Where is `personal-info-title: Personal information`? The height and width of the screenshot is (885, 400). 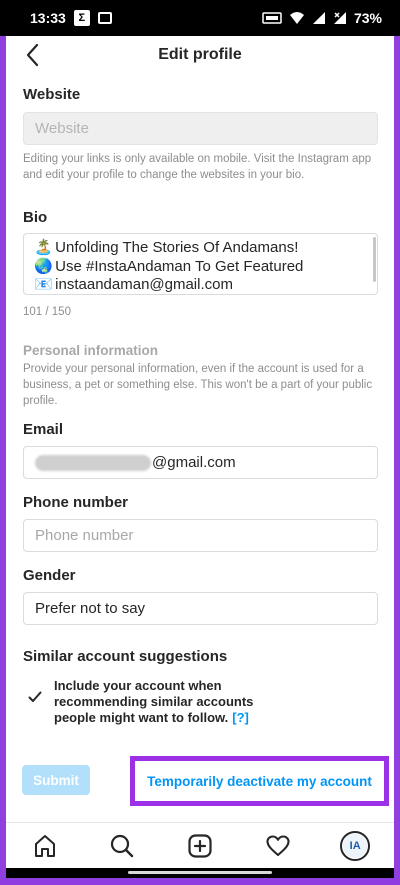 personal-info-title: Personal information is located at coordinates (91, 350).